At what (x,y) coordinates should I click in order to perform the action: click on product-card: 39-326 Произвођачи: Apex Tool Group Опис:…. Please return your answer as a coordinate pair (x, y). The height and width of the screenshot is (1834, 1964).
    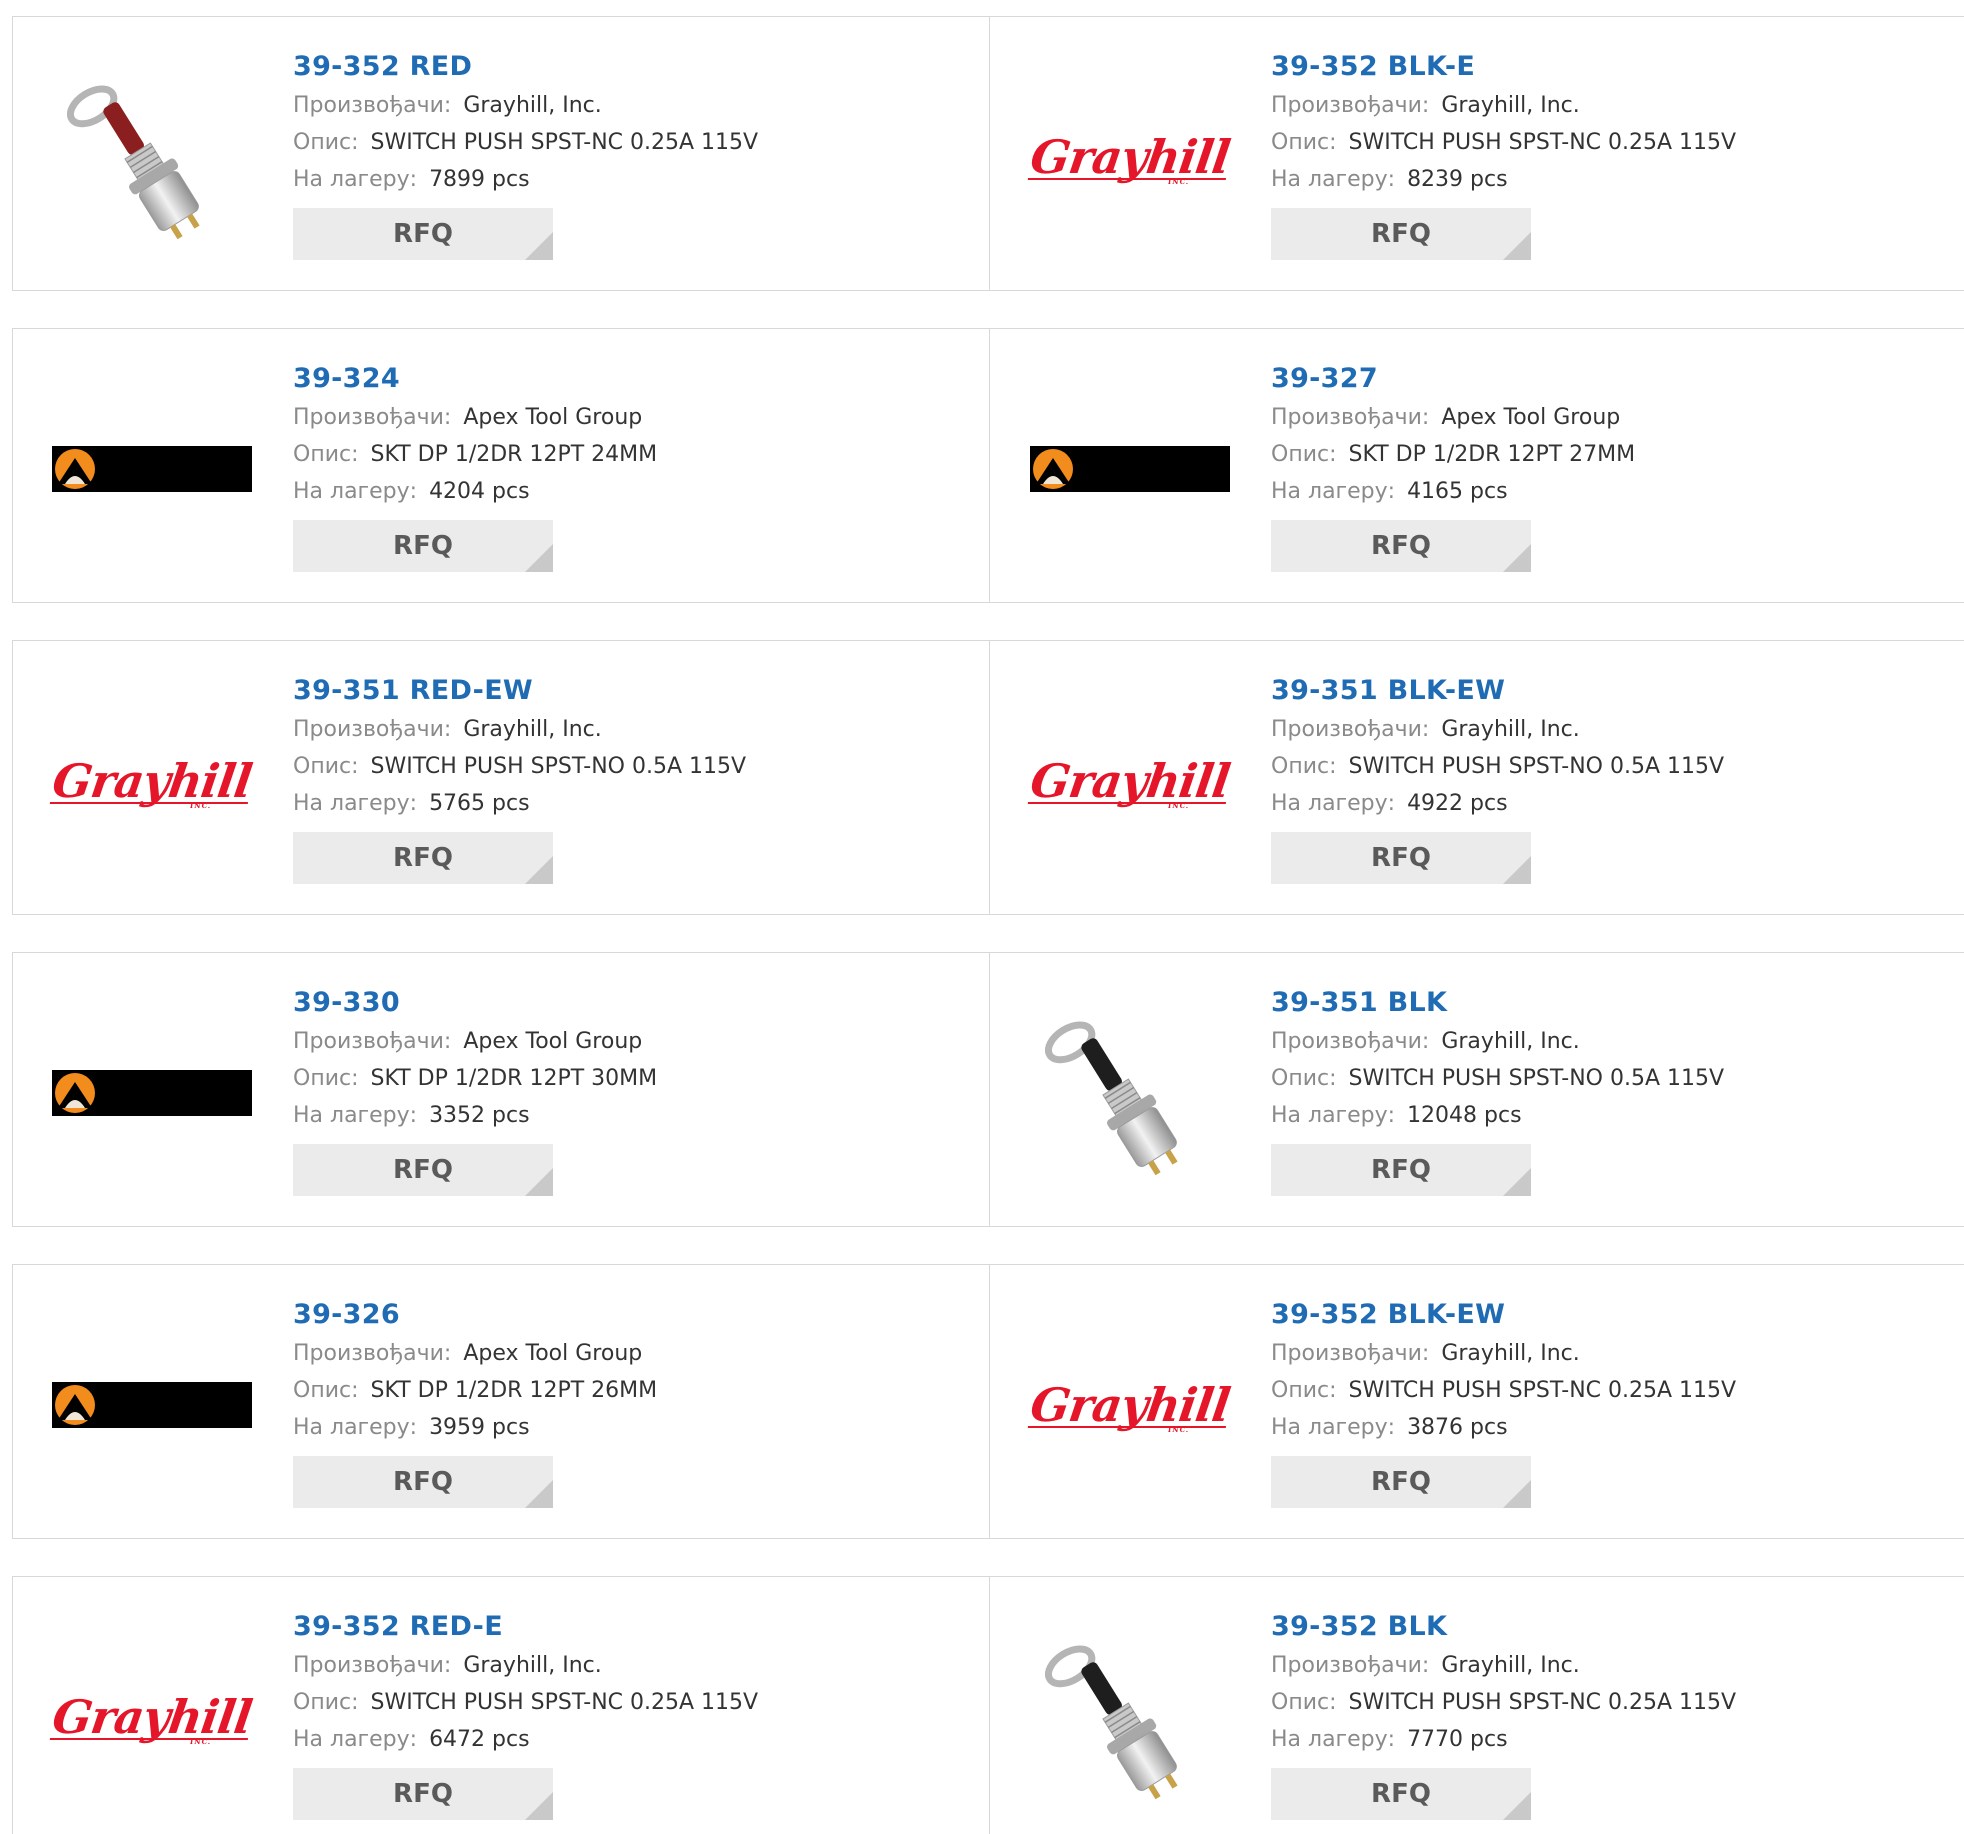
    Looking at the image, I should click on (501, 1401).